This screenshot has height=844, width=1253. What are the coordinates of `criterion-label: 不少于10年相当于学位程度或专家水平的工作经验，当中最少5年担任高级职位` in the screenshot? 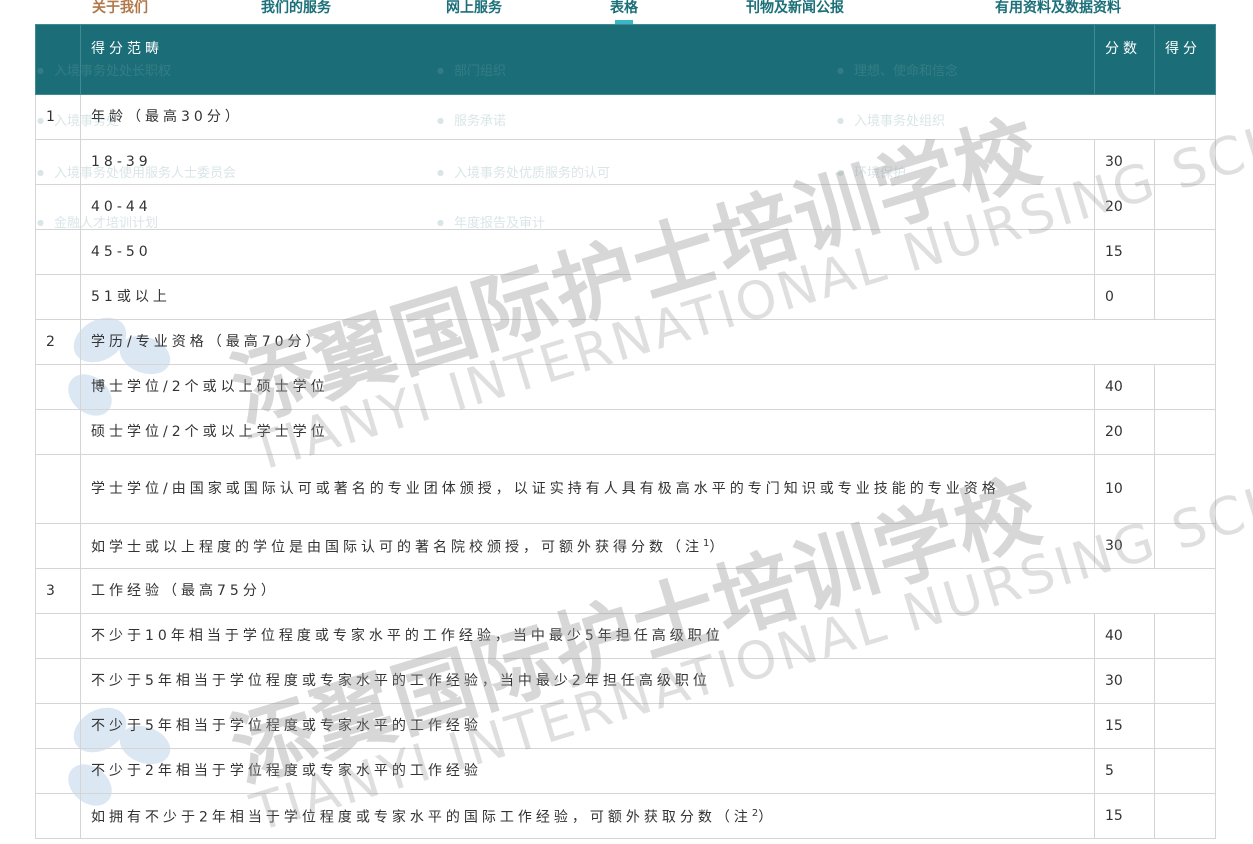 It's located at (407, 636).